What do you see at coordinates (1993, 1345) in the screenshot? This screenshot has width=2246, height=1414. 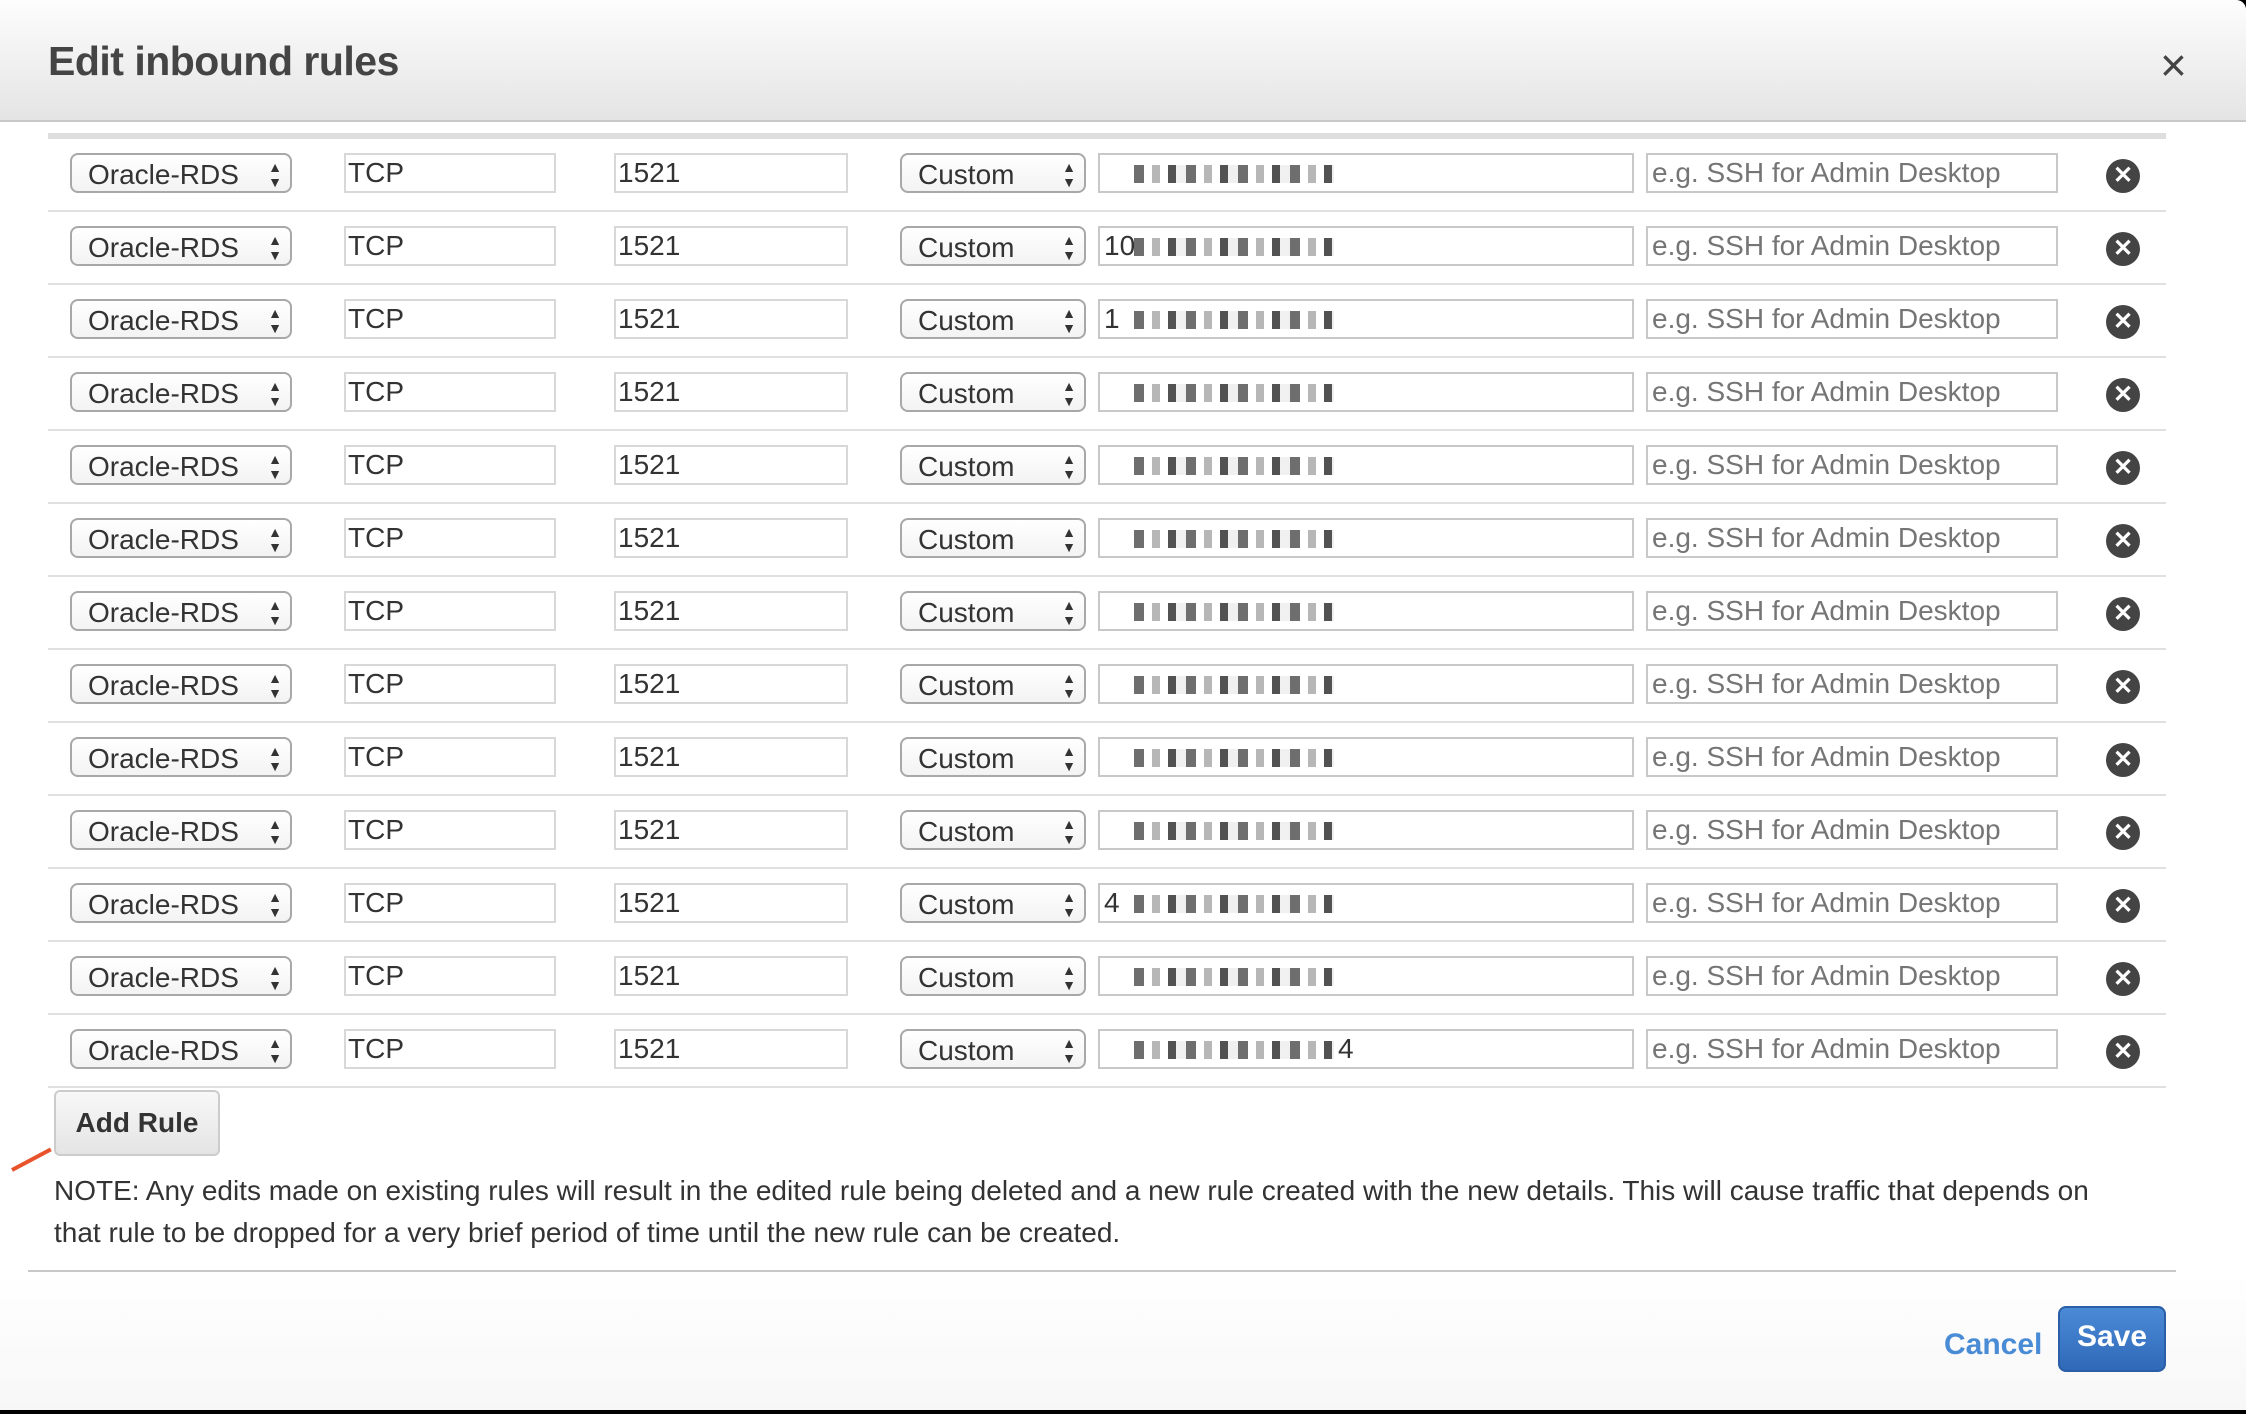 I see `cancel-button: Cancel` at bounding box center [1993, 1345].